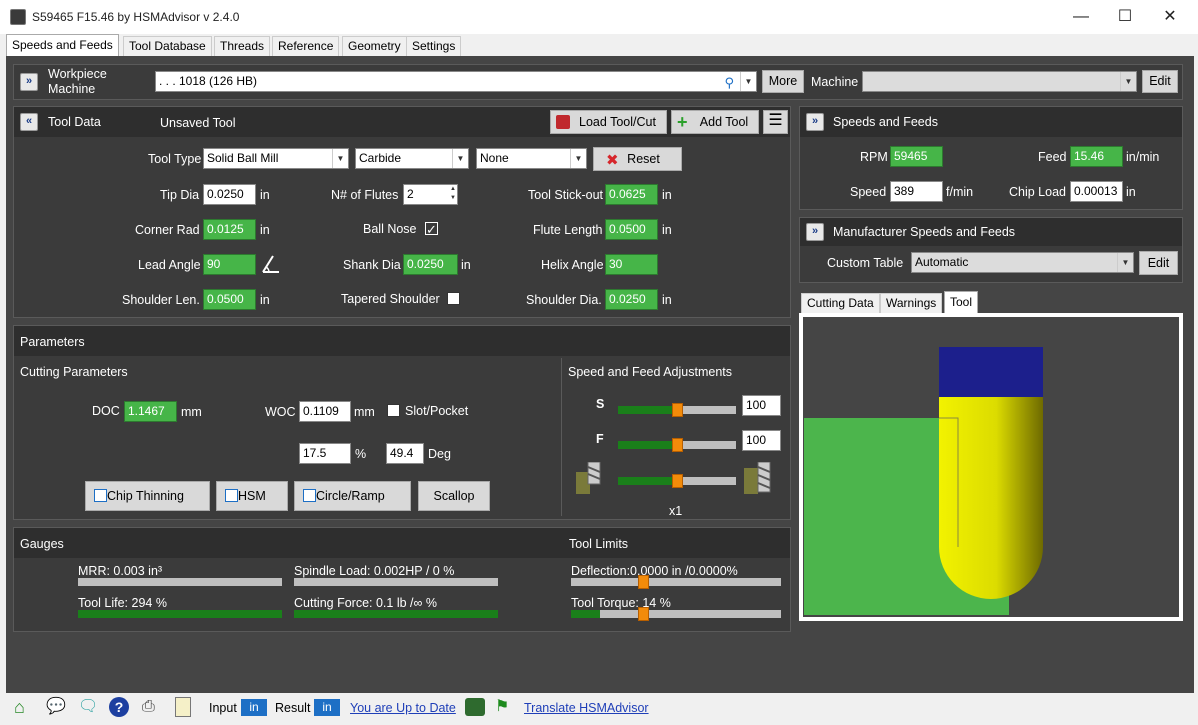 The height and width of the screenshot is (725, 1198). Describe the element at coordinates (617, 122) in the screenshot. I see `load-tool-label: Load Tool/Cut` at that location.